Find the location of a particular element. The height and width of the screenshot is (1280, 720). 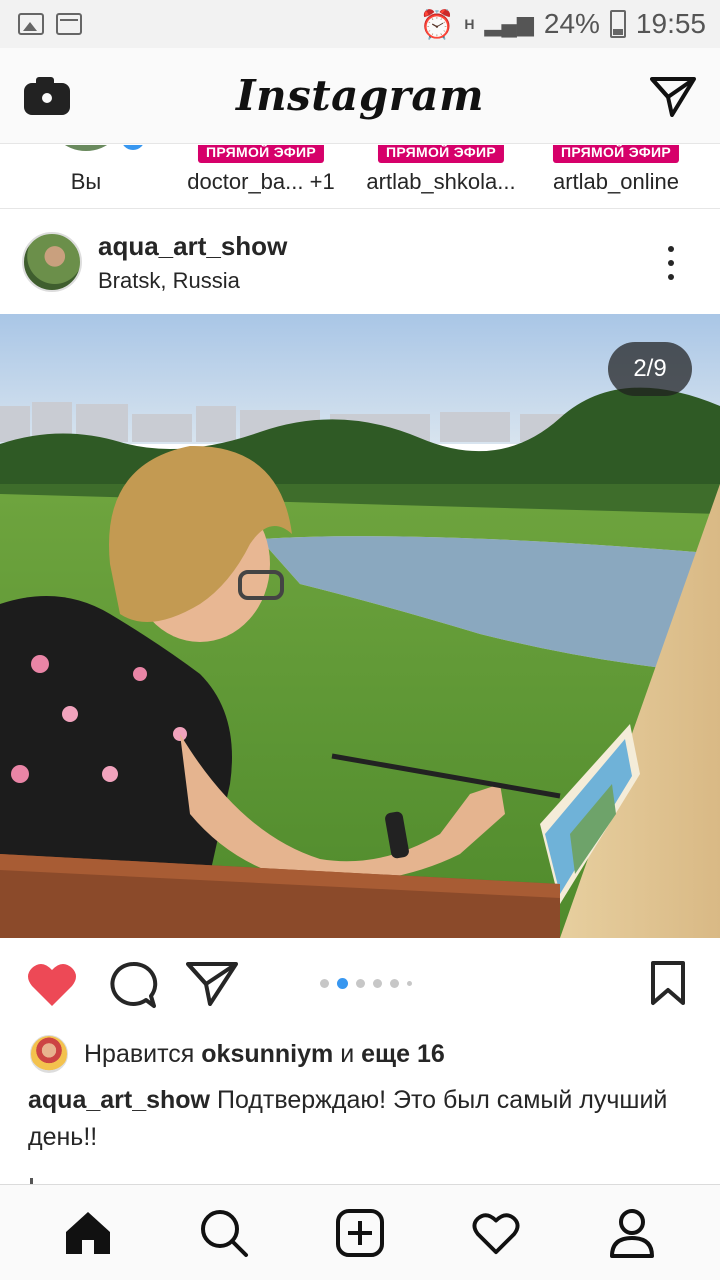

story-own: Вы is located at coordinates (86, 176).